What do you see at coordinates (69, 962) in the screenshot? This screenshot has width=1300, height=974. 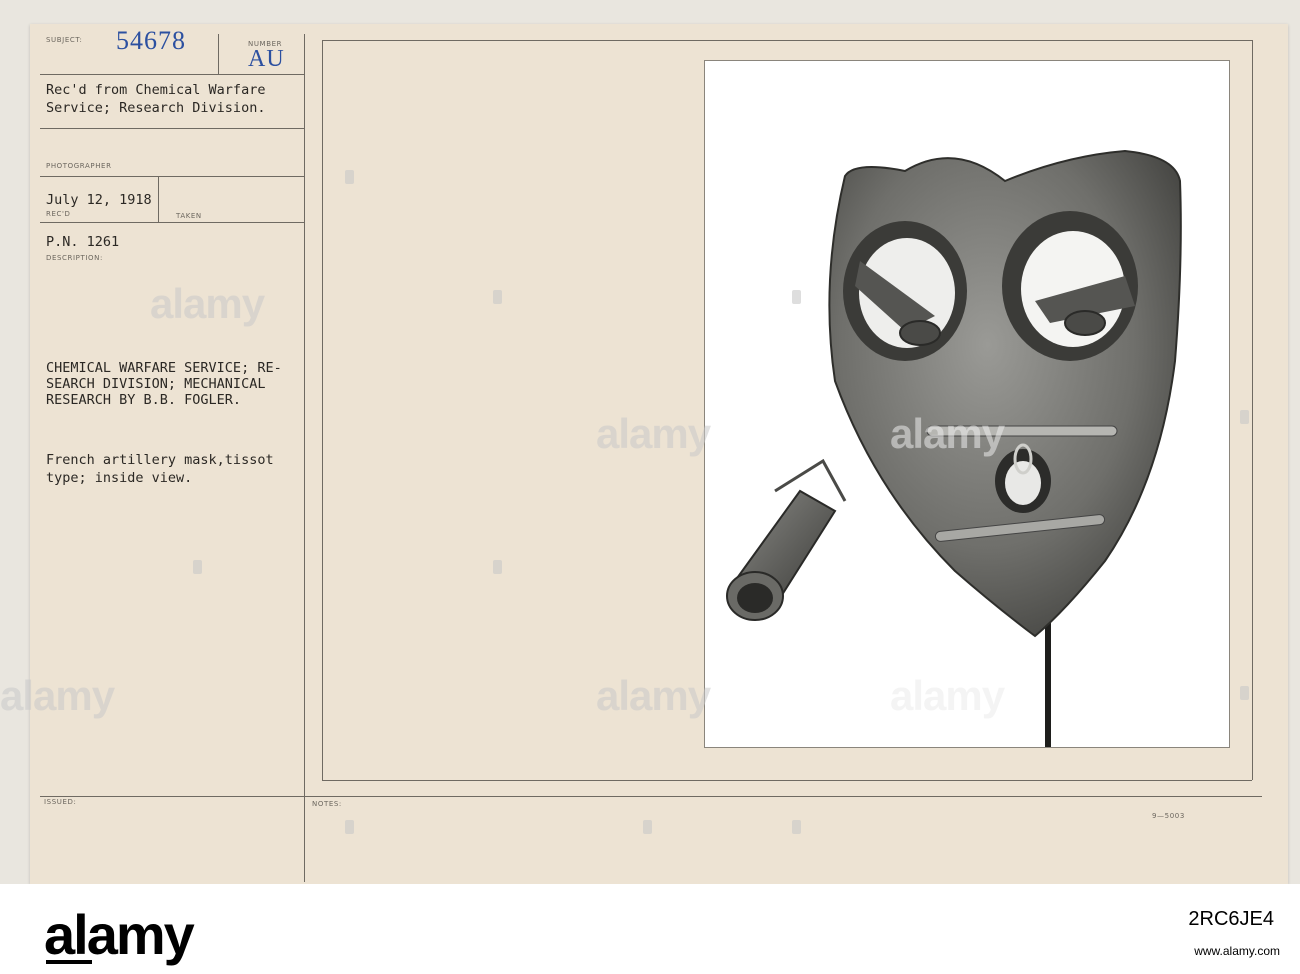 I see `alamy-logo-underline` at bounding box center [69, 962].